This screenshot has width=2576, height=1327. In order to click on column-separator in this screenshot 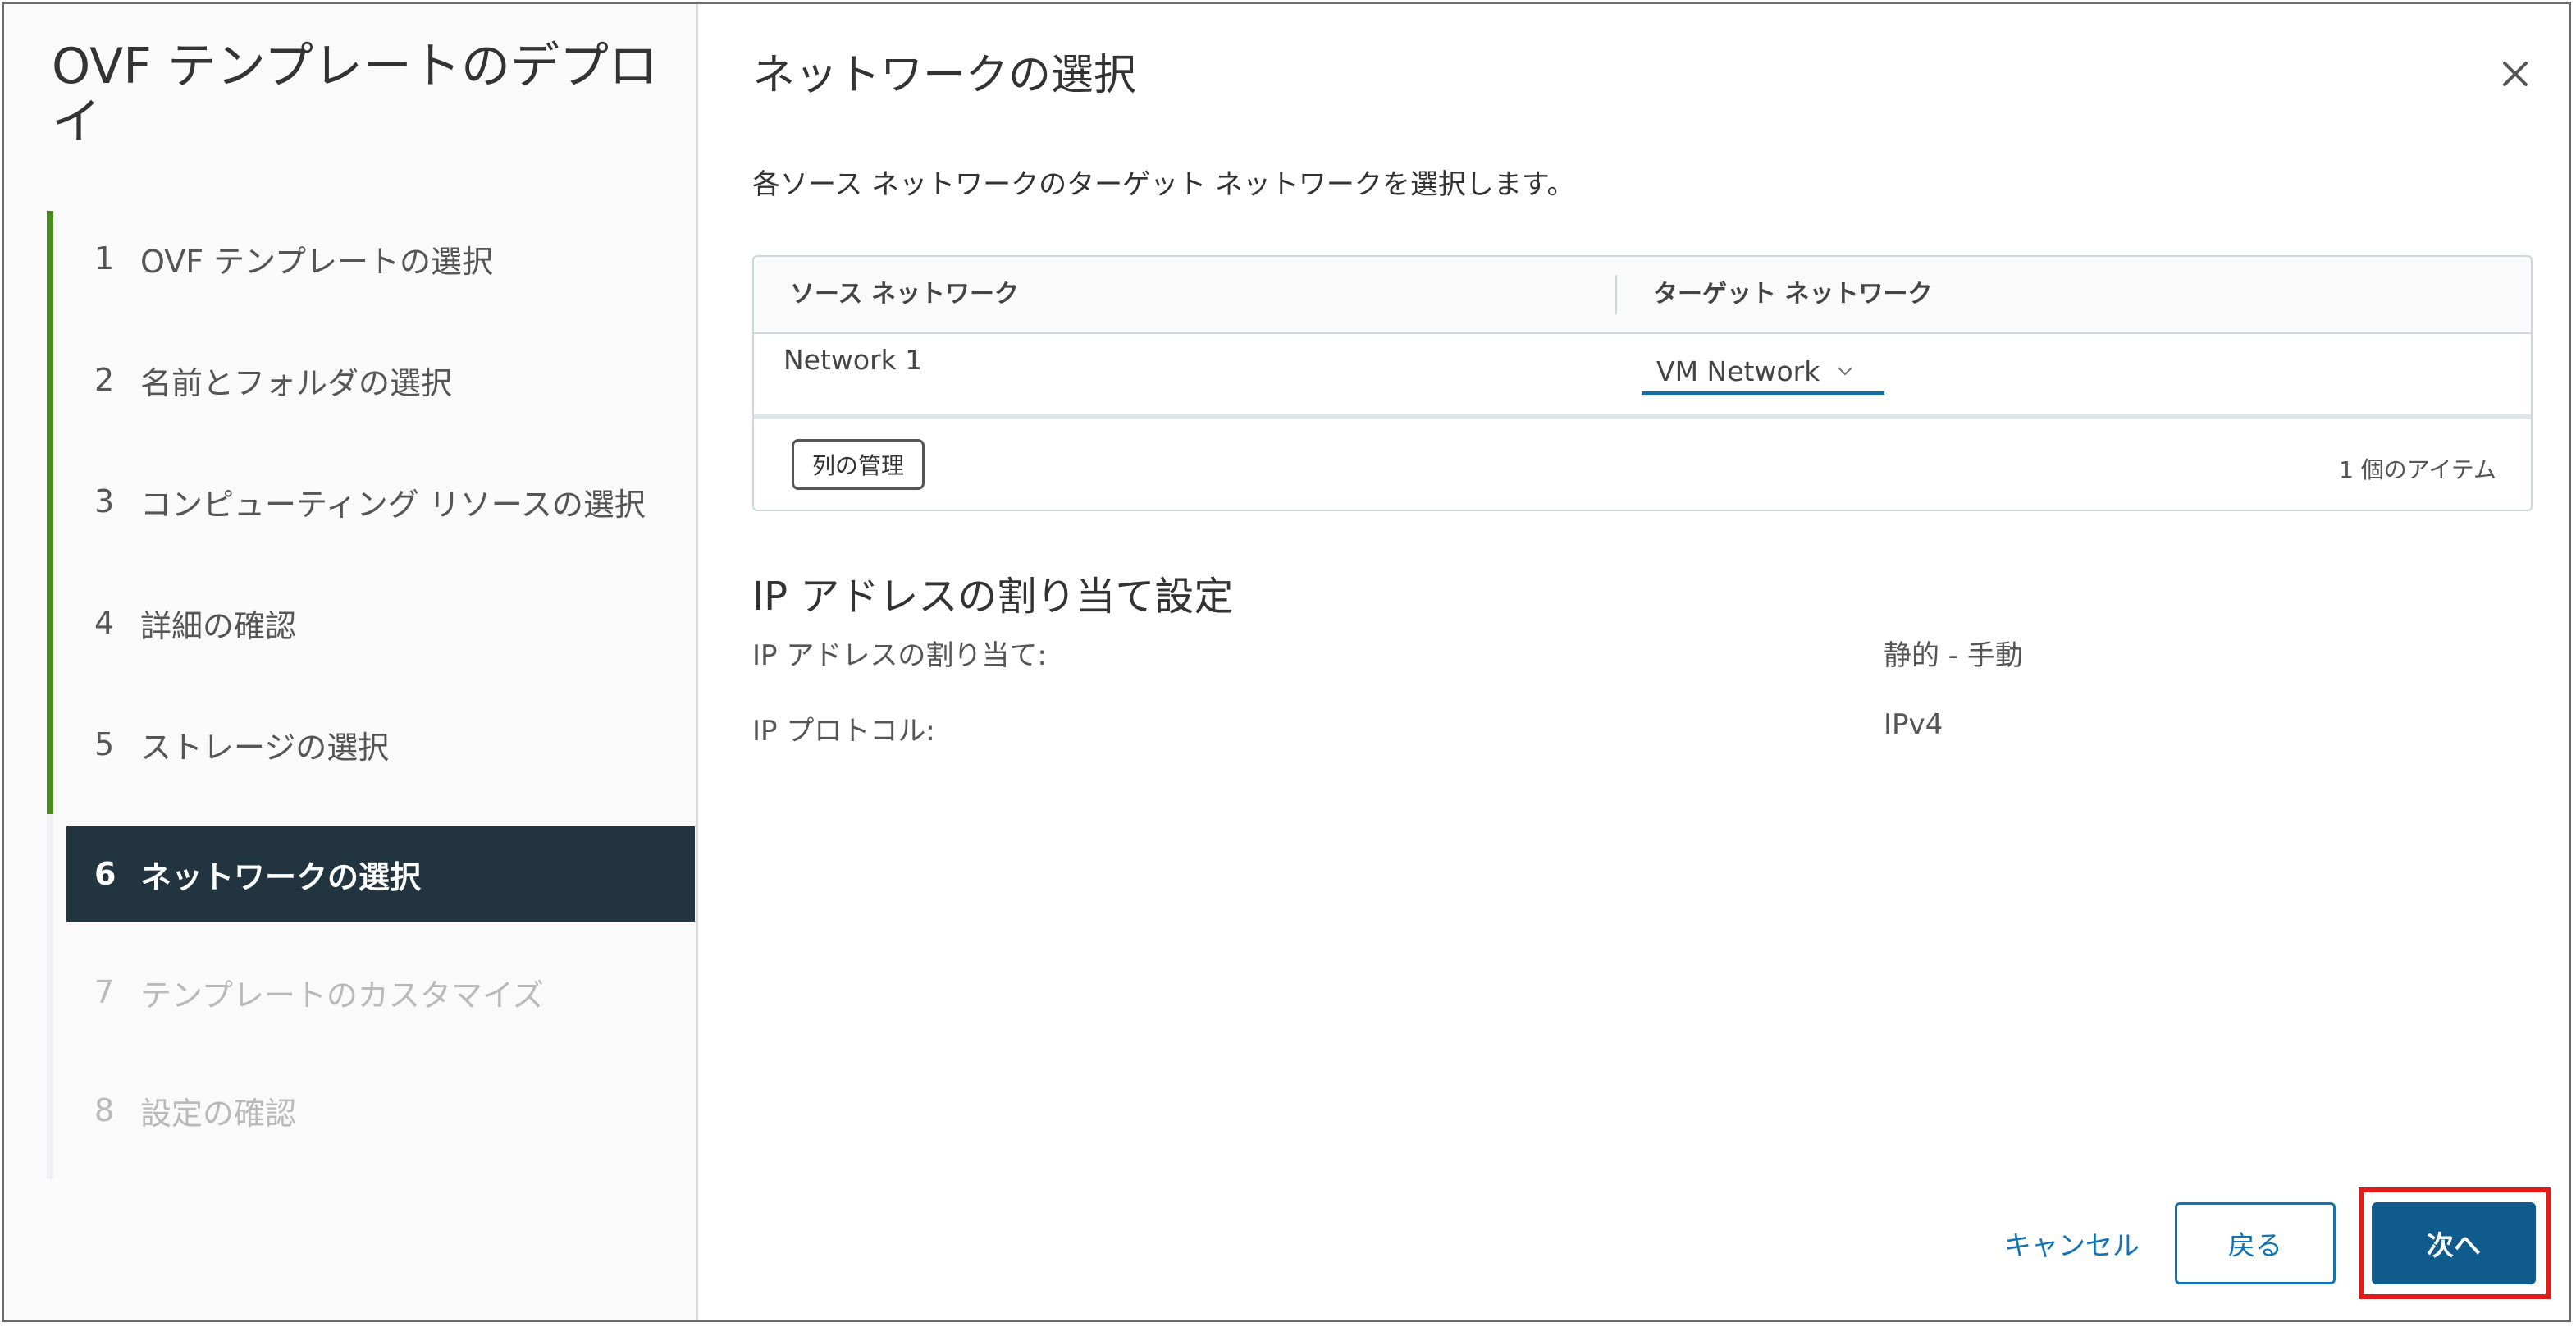, I will do `click(1616, 294)`.